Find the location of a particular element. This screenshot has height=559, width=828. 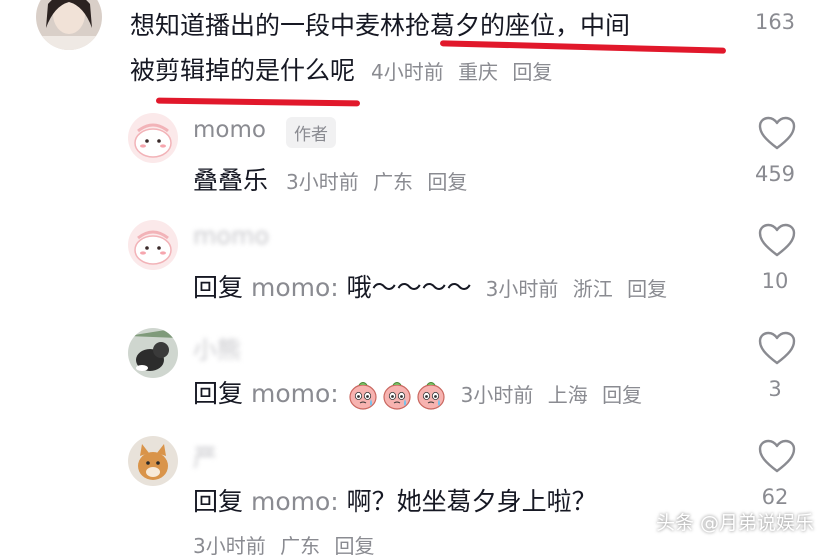

reply-2-text: 哦～～～～ is located at coordinates (409, 287).